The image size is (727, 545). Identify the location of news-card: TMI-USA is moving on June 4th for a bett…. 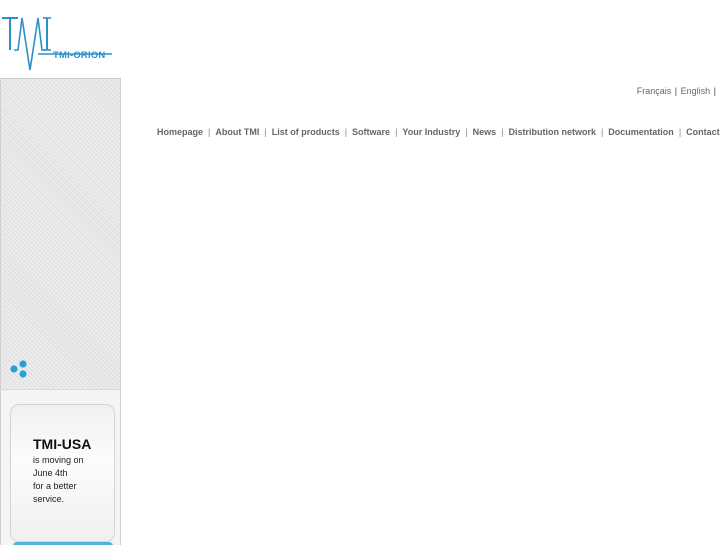
(62, 473).